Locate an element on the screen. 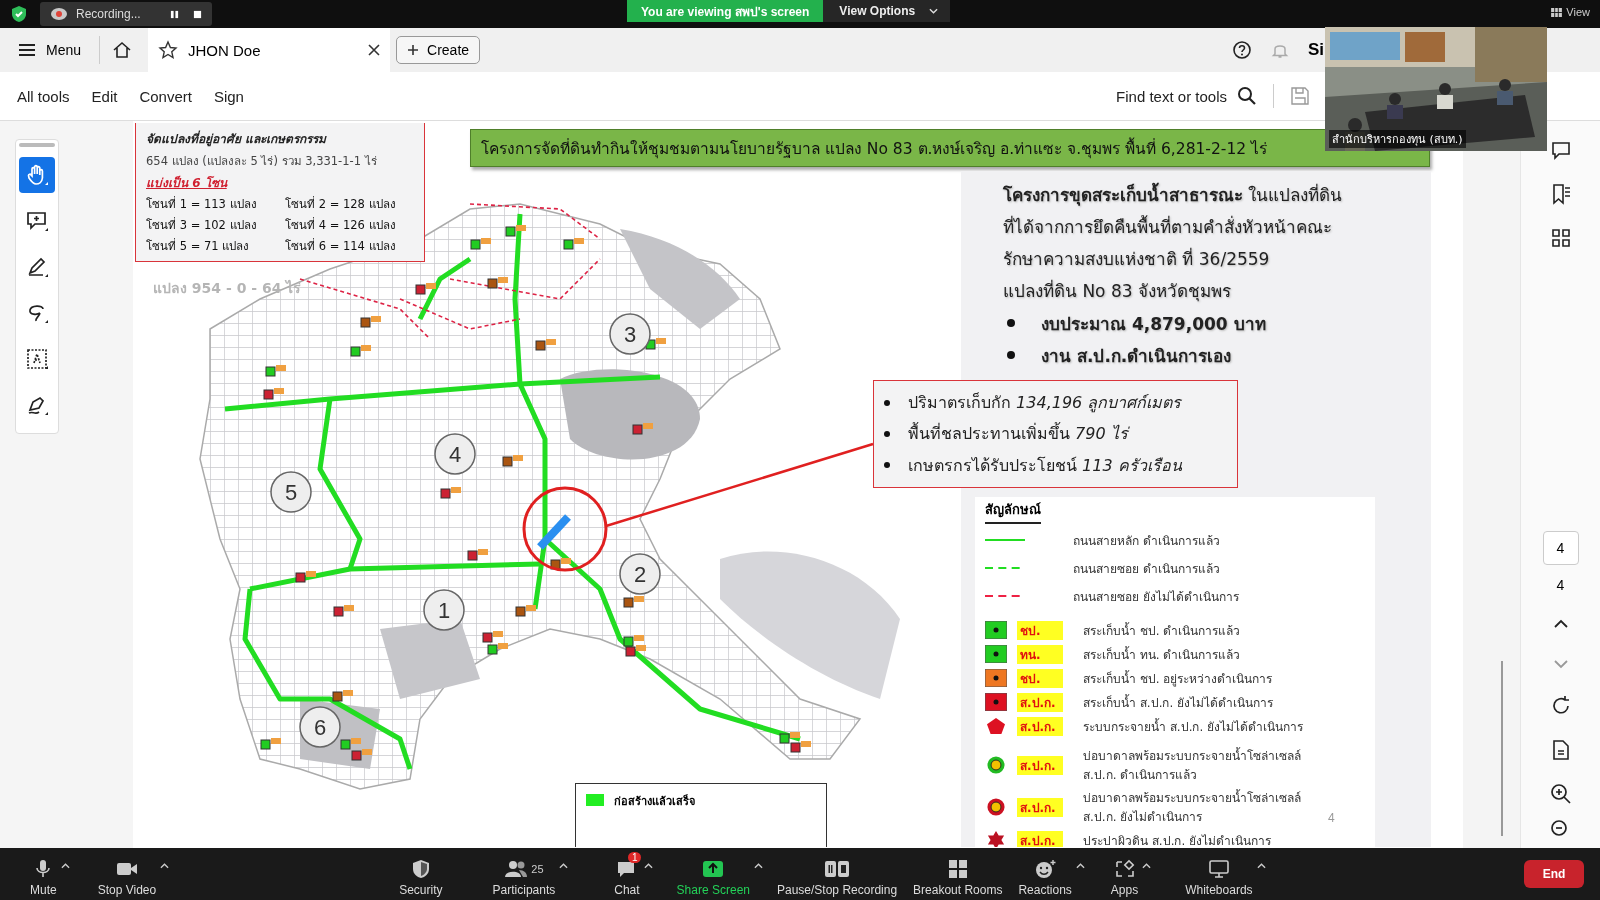 Image resolution: width=1600 pixels, height=900 pixels. video-caption: สำนักบริหารกองทุน (สบท.) is located at coordinates (1397, 139).